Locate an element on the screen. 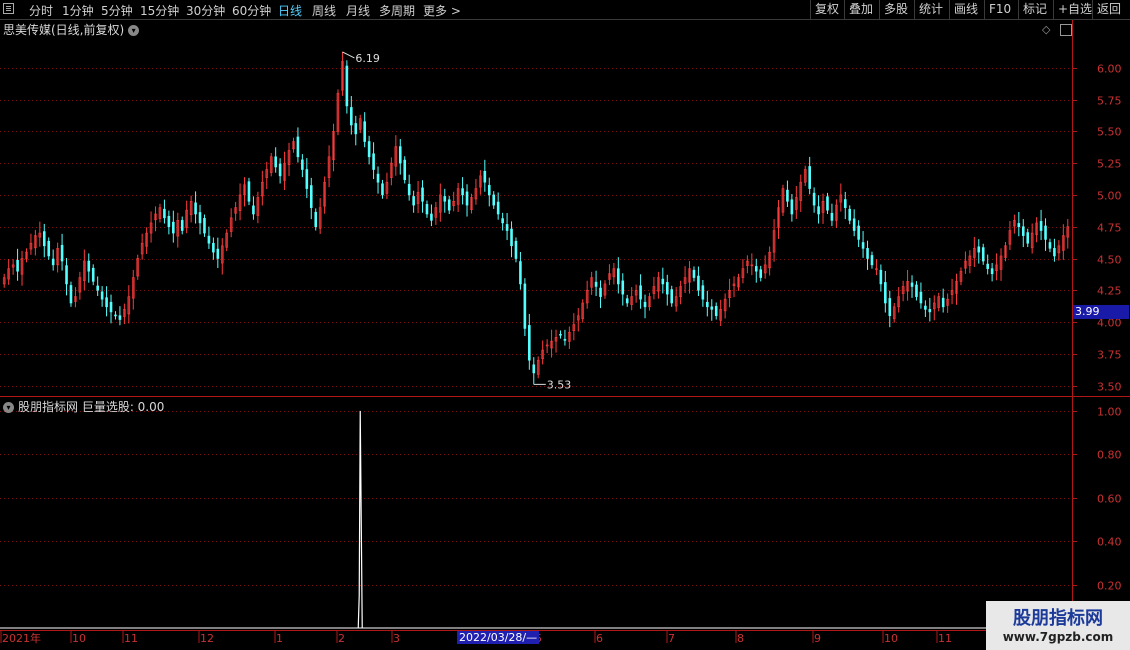 This screenshot has height=650, width=1130. indicator-tick-label: 0.40 is located at coordinates (1109, 542).